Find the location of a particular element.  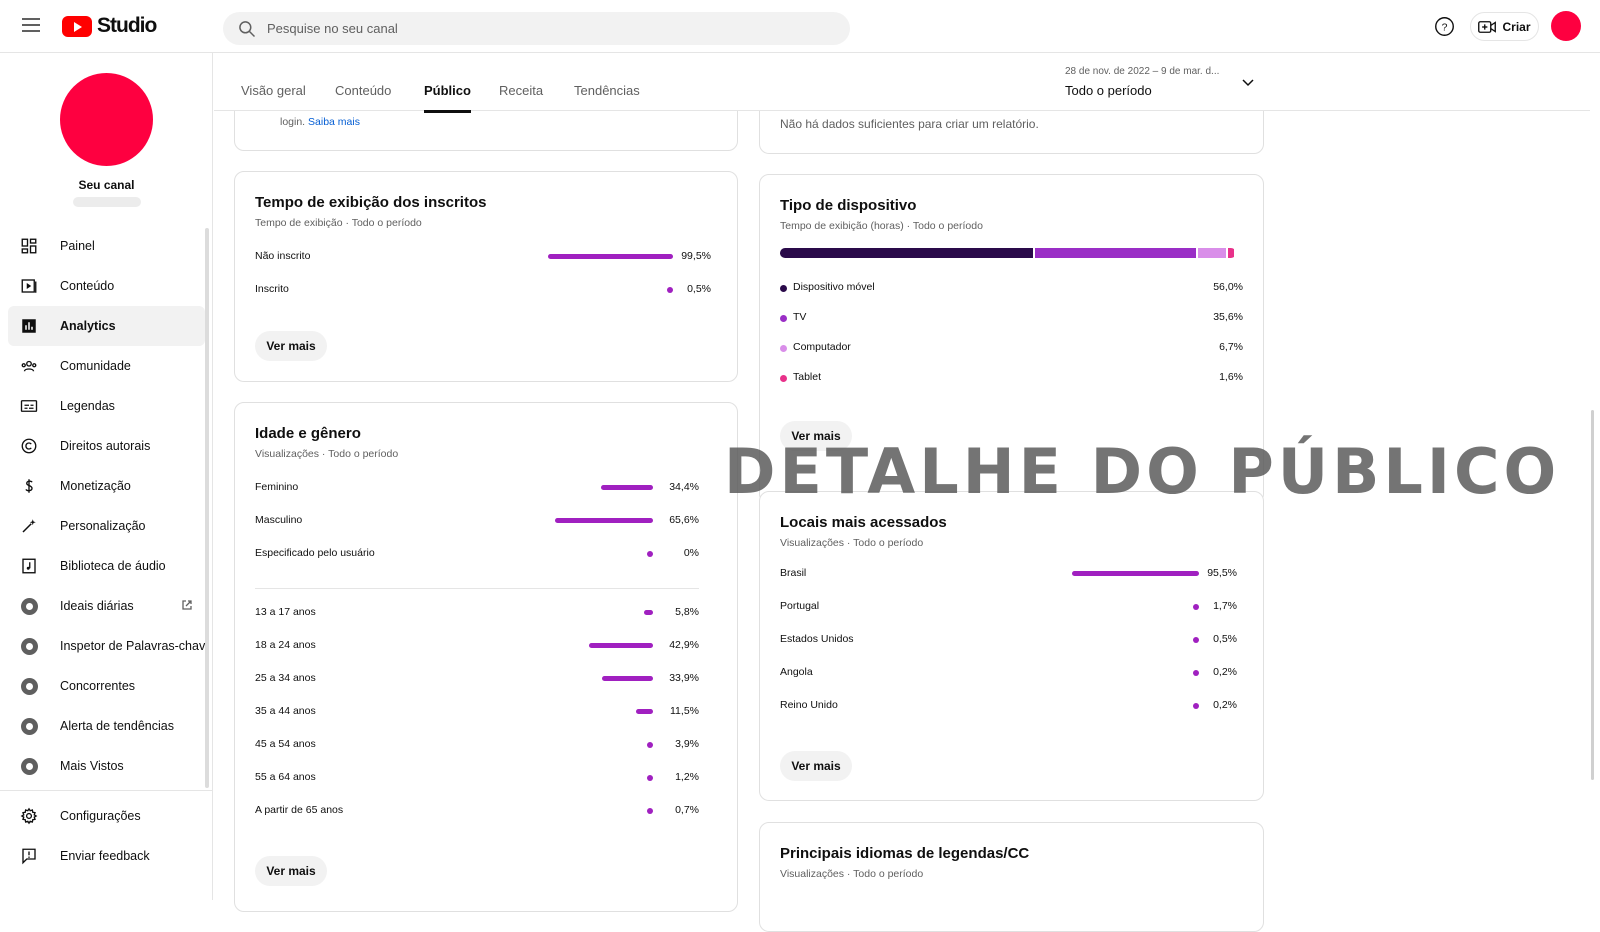

create-label: Criar is located at coordinates (1516, 26).